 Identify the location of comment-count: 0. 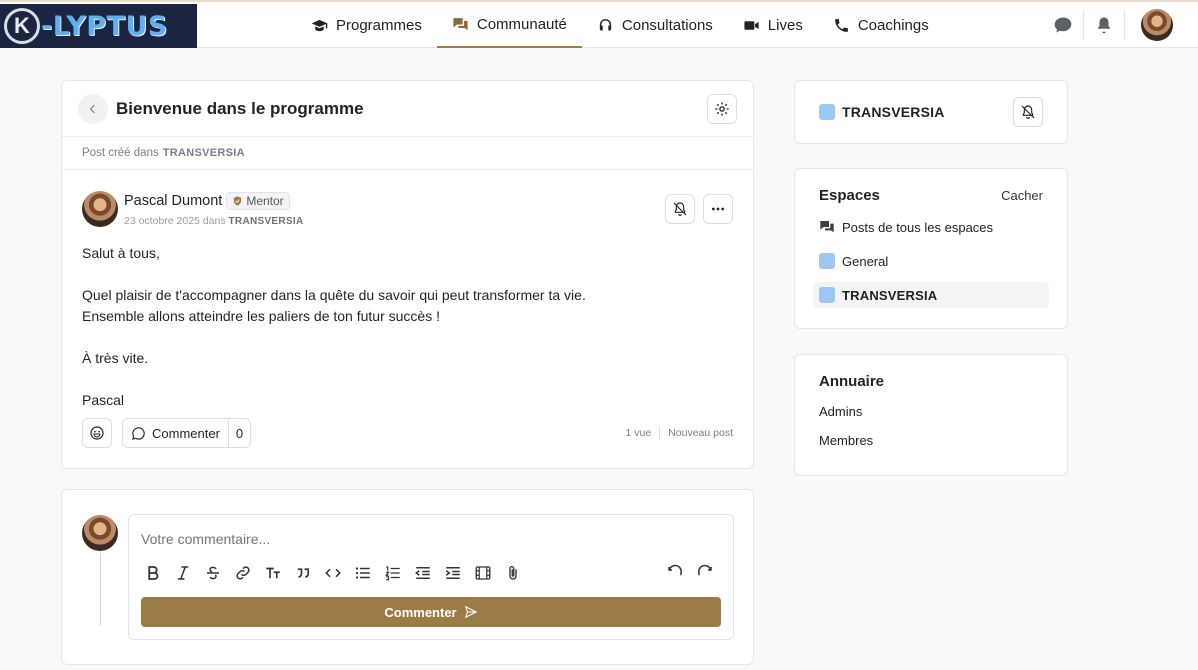
(238, 433).